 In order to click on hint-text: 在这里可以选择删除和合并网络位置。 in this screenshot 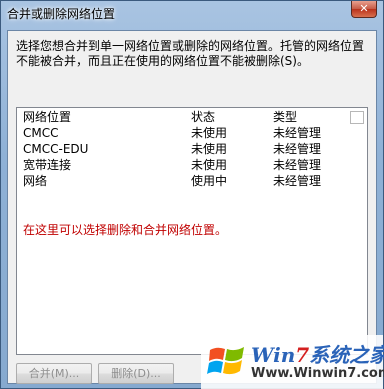, I will do `click(125, 230)`.